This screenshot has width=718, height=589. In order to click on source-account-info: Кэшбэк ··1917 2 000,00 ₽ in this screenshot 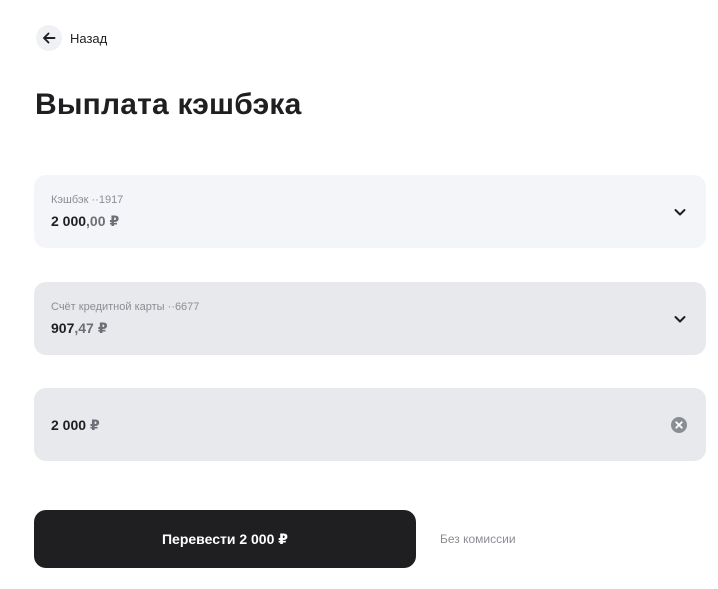, I will do `click(361, 211)`.